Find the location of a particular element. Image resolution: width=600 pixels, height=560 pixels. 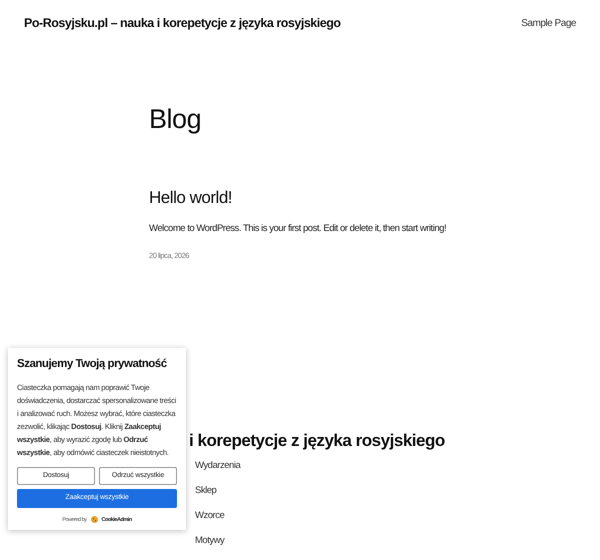

footer-link: Motywy is located at coordinates (397, 541).